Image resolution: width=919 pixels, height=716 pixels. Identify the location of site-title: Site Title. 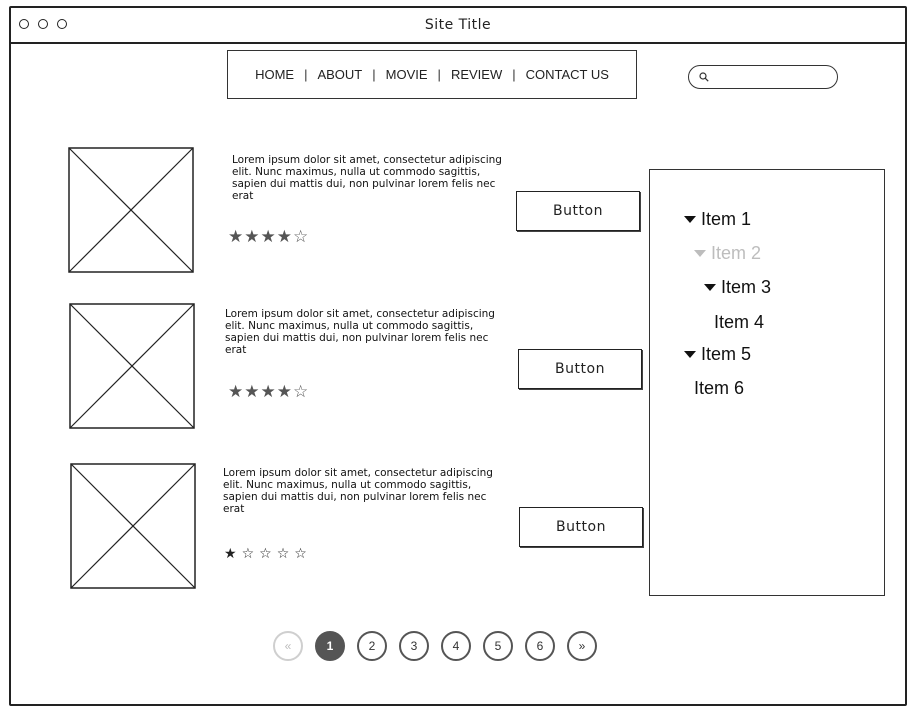
(458, 25).